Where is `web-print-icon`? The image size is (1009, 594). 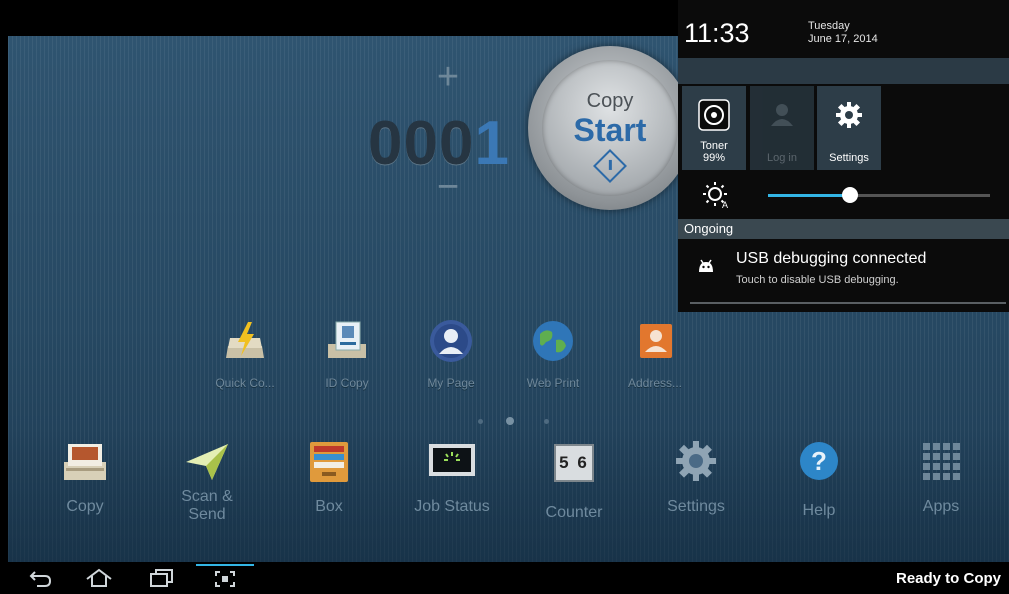
web-print-icon is located at coordinates (553, 341).